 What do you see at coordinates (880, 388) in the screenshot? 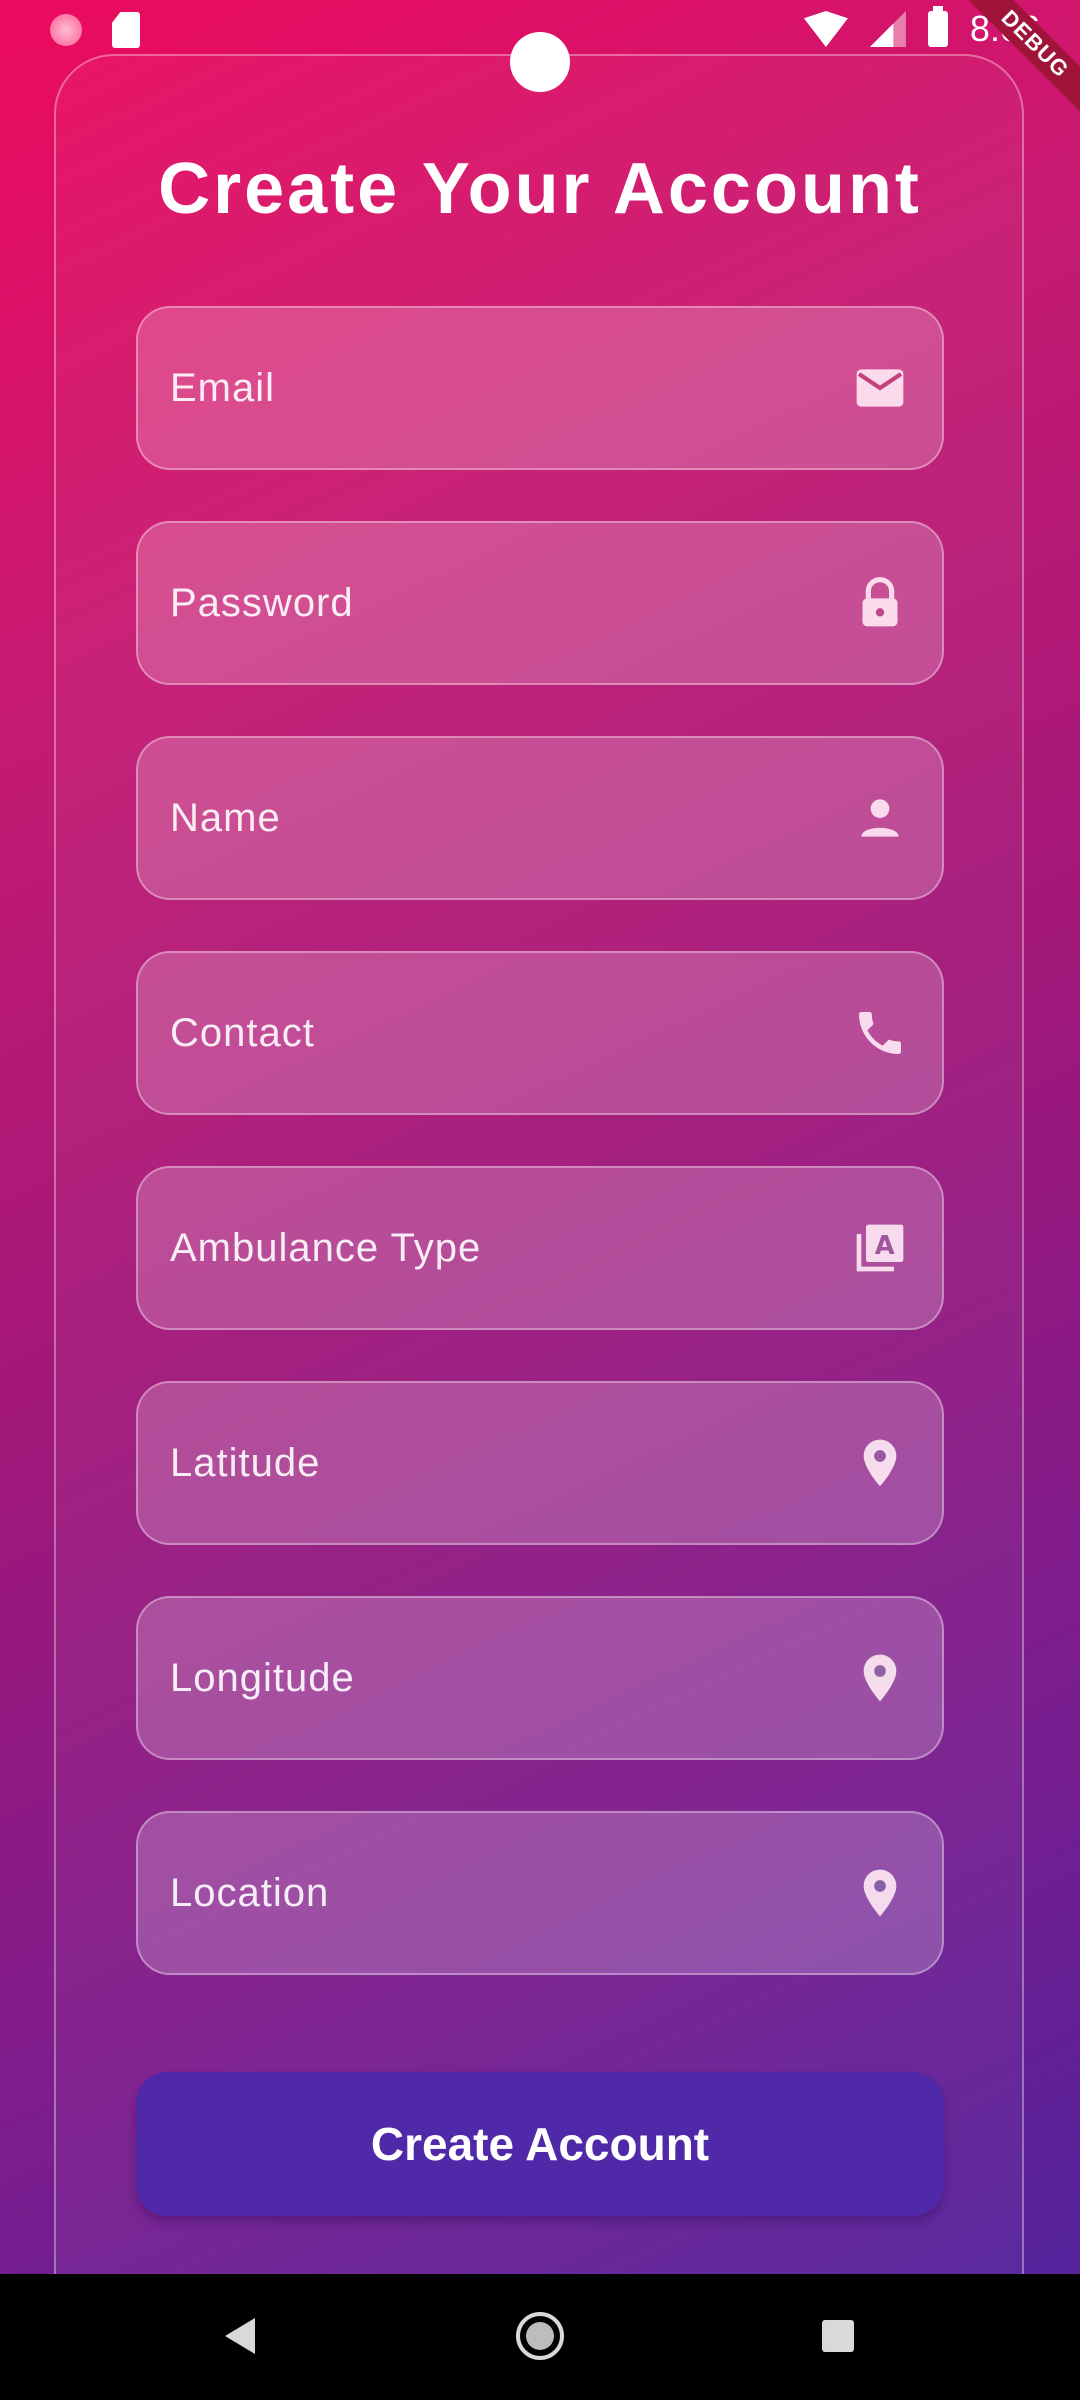
I see `mail-icon` at bounding box center [880, 388].